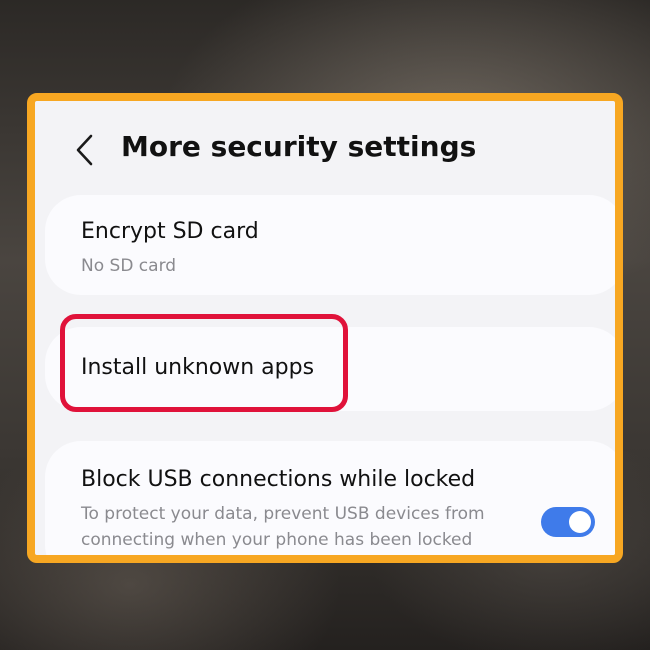 This screenshot has width=650, height=650. What do you see at coordinates (580, 522) in the screenshot?
I see `toggle-knob` at bounding box center [580, 522].